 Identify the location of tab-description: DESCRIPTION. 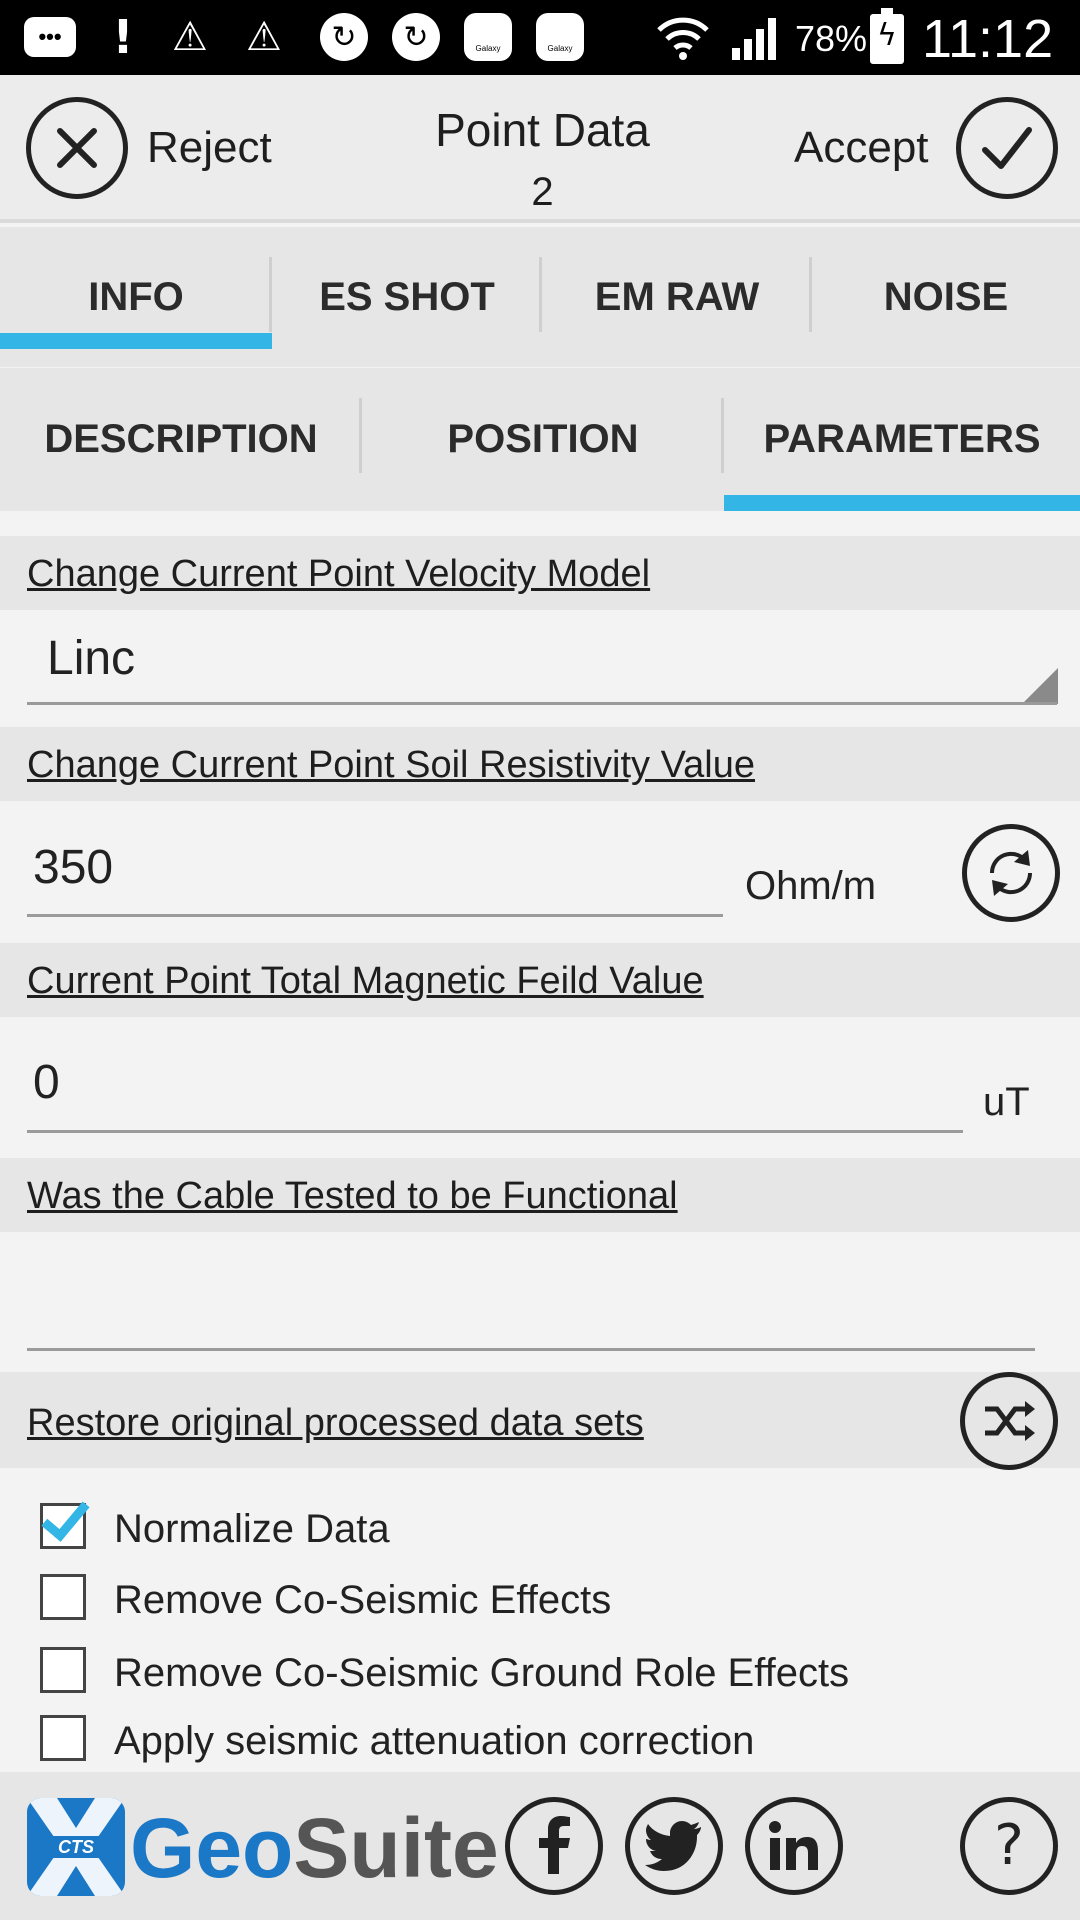
(181, 439).